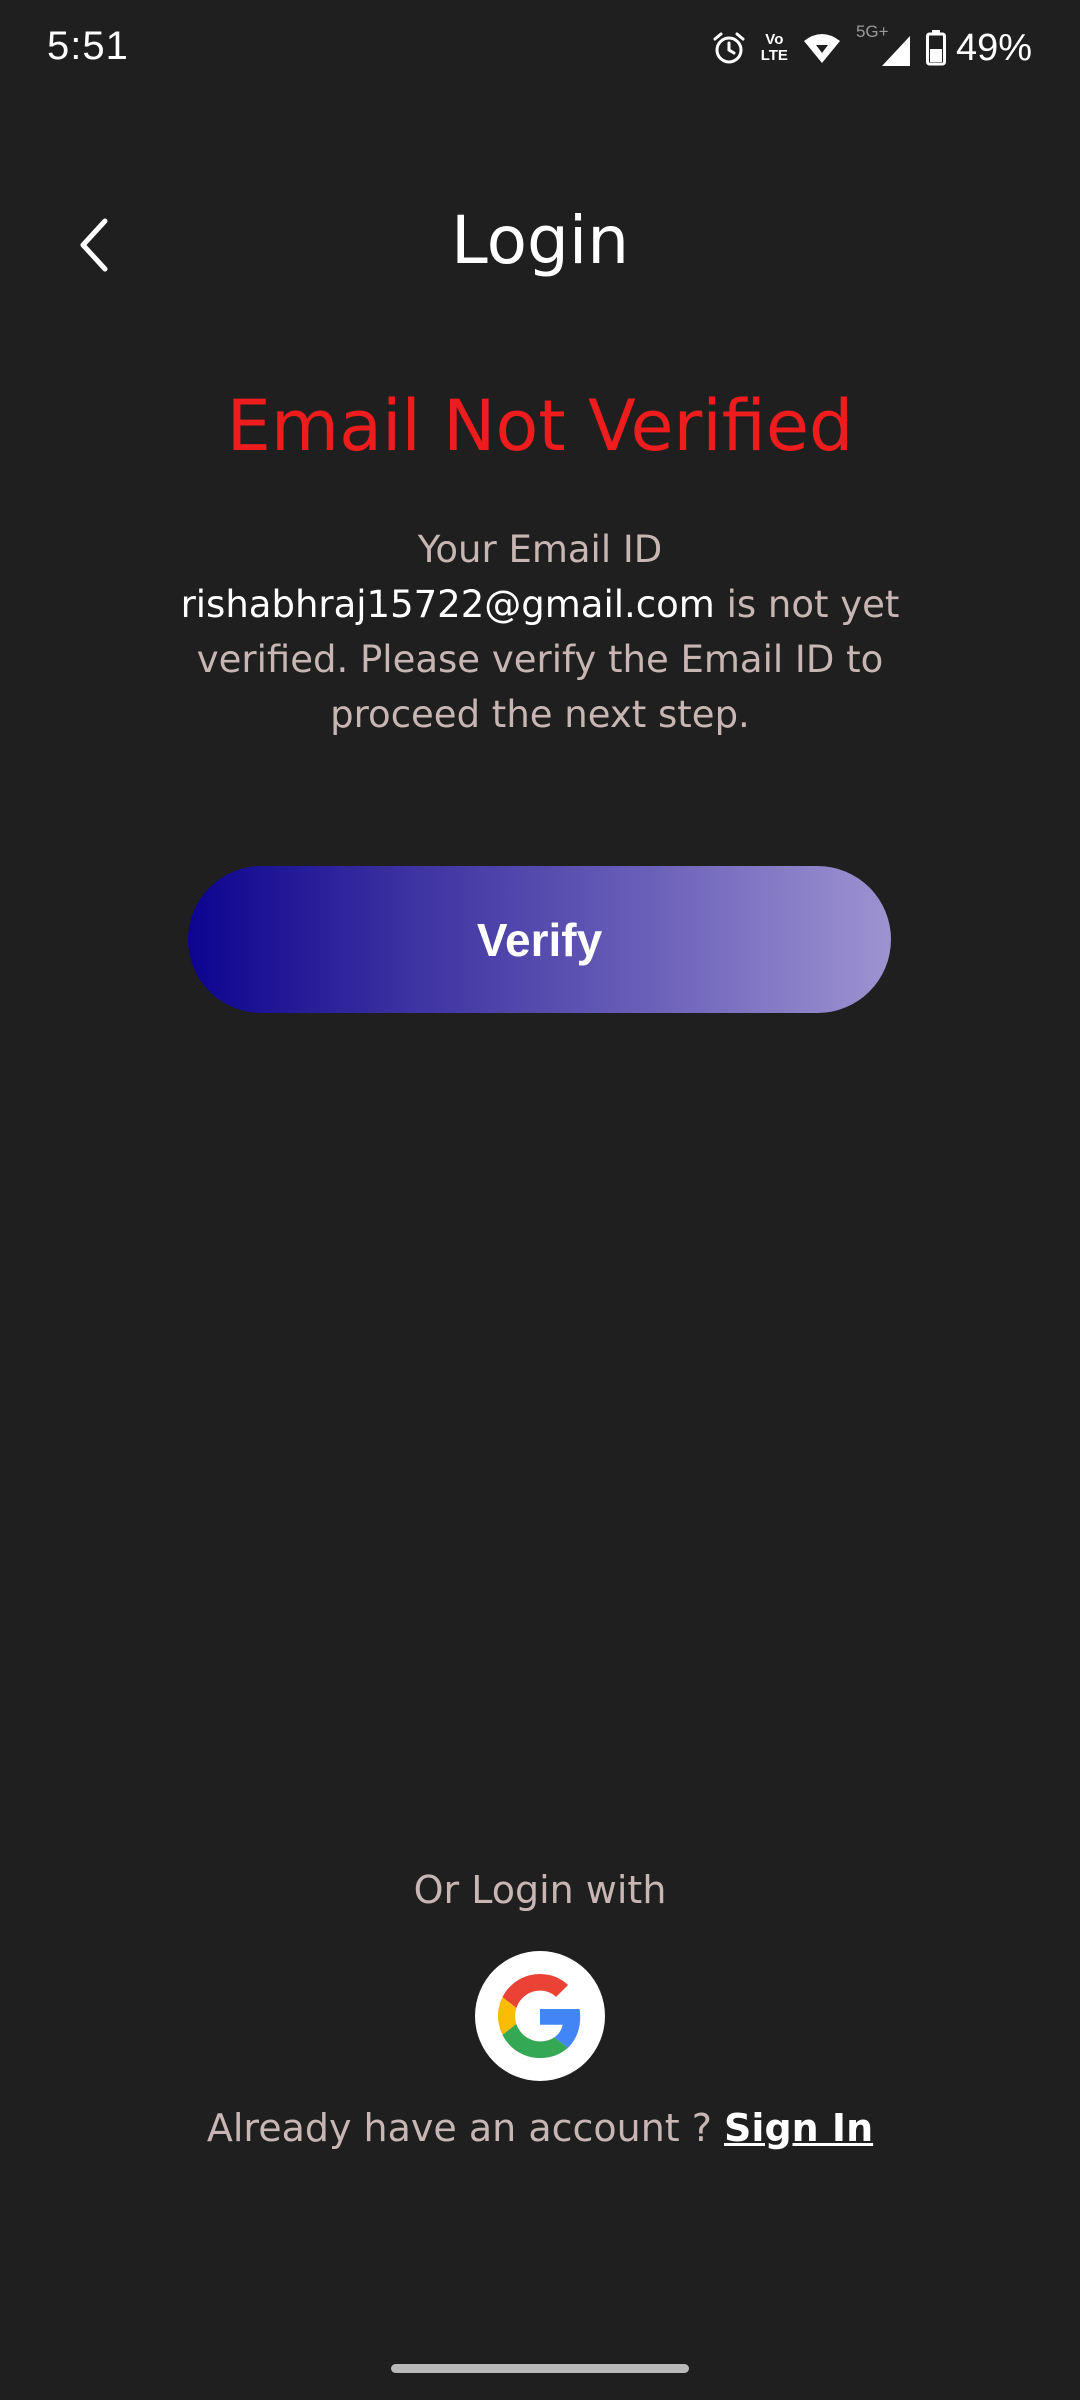  What do you see at coordinates (540, 240) in the screenshot?
I see `page-title: Login` at bounding box center [540, 240].